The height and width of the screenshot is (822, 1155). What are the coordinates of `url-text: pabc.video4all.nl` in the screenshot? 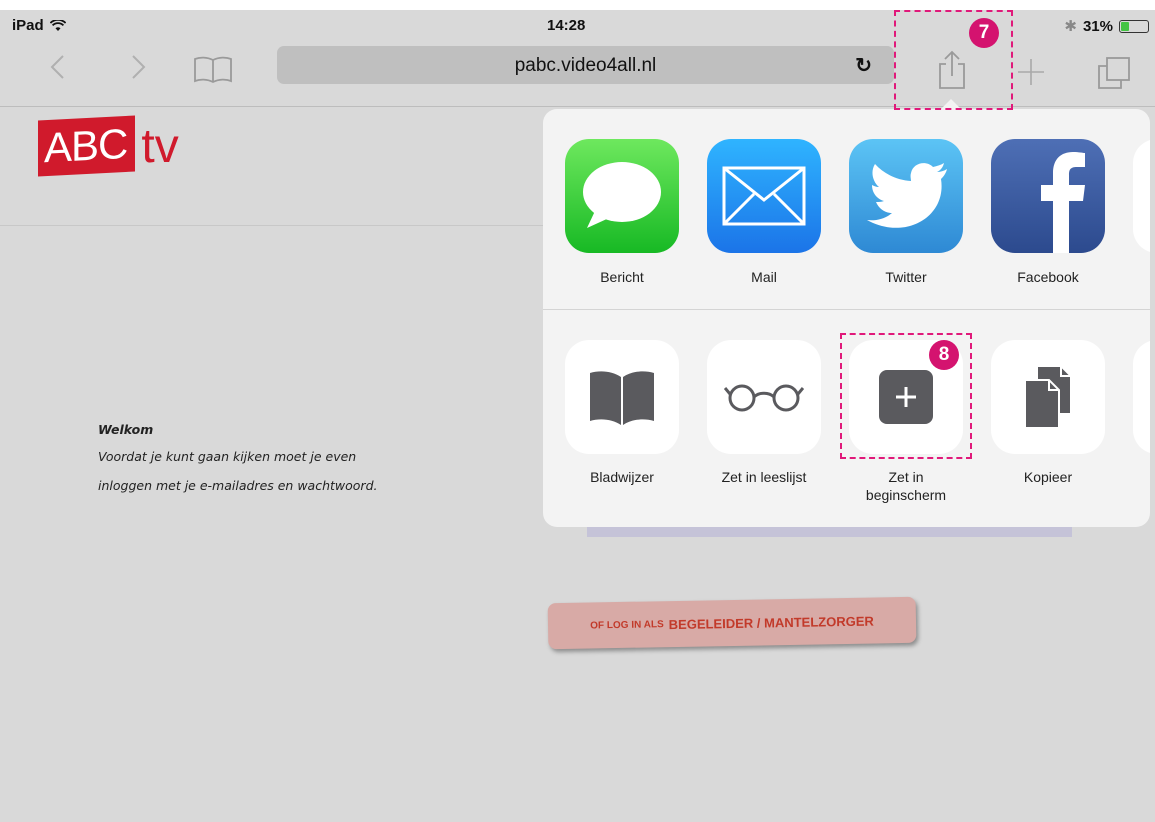 It's located at (585, 65).